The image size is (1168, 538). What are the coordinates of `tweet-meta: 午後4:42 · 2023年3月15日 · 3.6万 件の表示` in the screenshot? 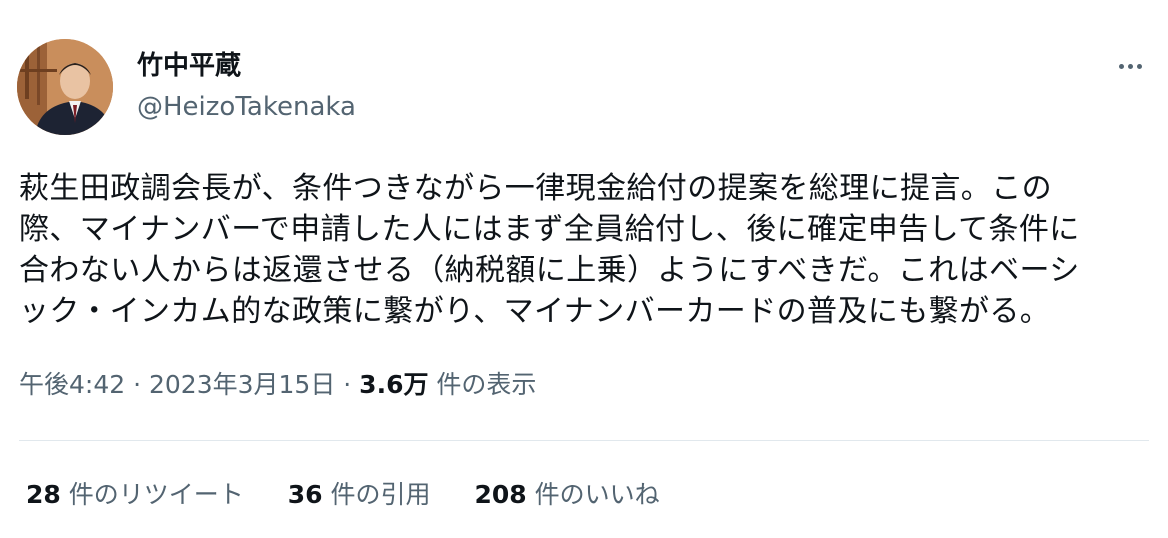 It's located at (277, 385).